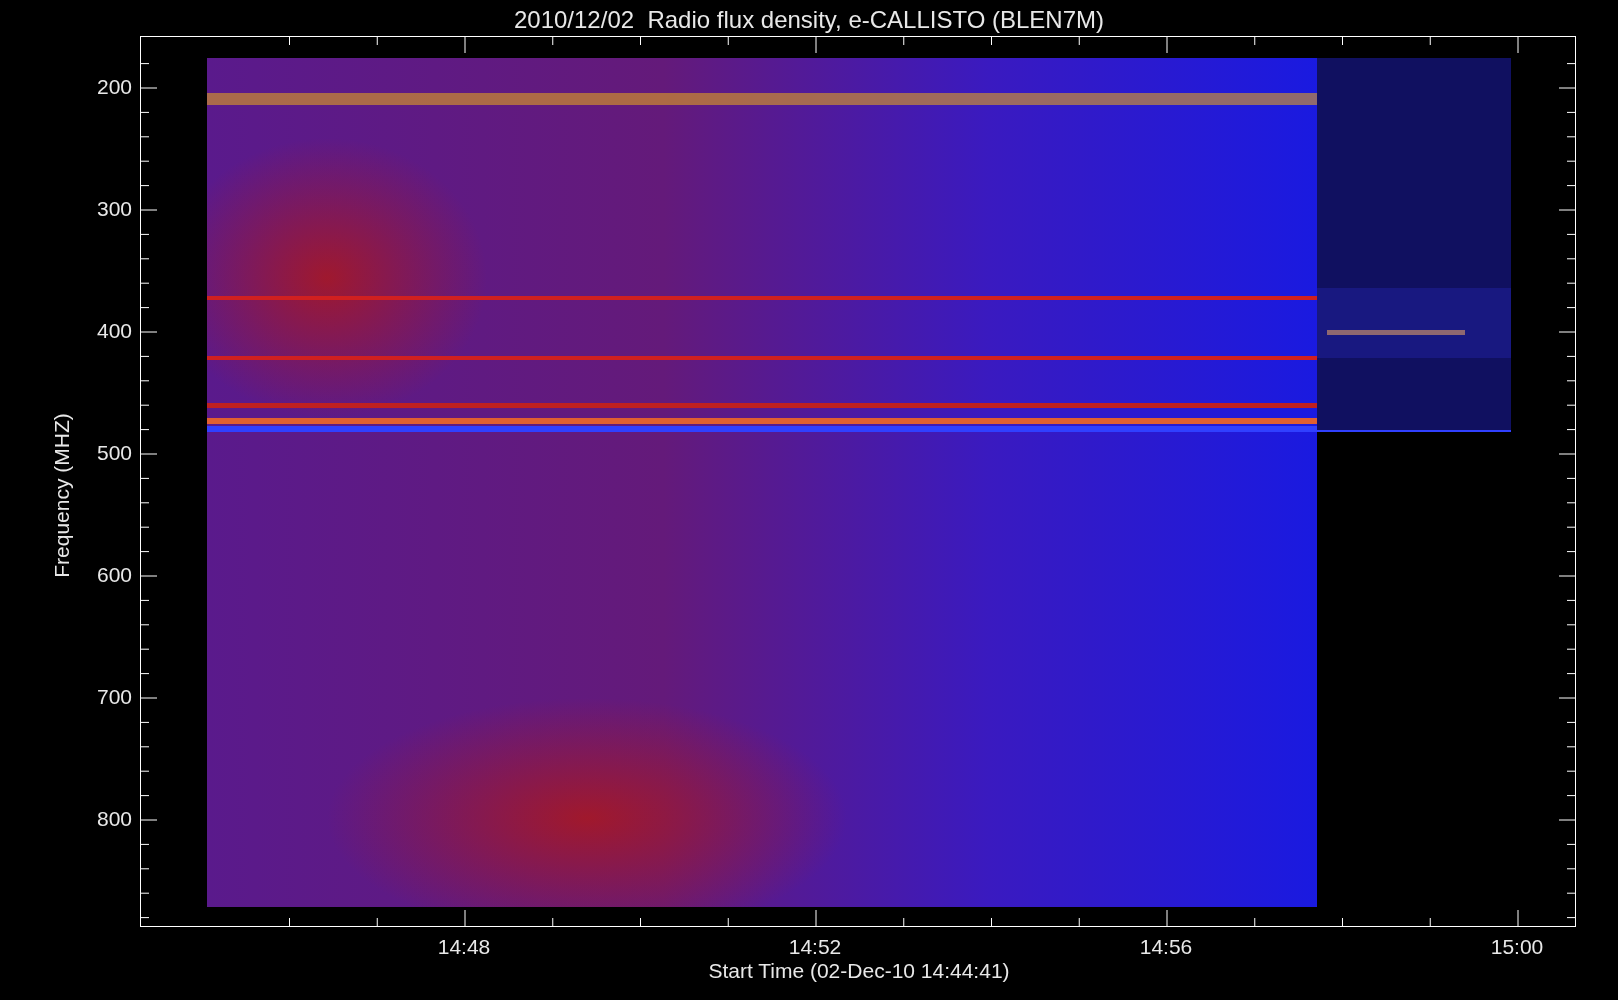 Image resolution: width=1618 pixels, height=1000 pixels. I want to click on x-tick-label: 15:00, so click(1517, 946).